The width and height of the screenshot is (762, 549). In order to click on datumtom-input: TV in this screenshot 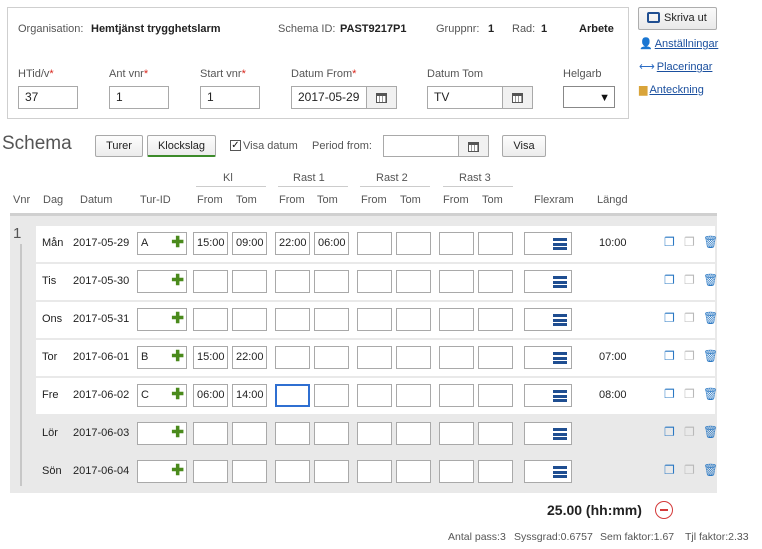, I will do `click(465, 97)`.